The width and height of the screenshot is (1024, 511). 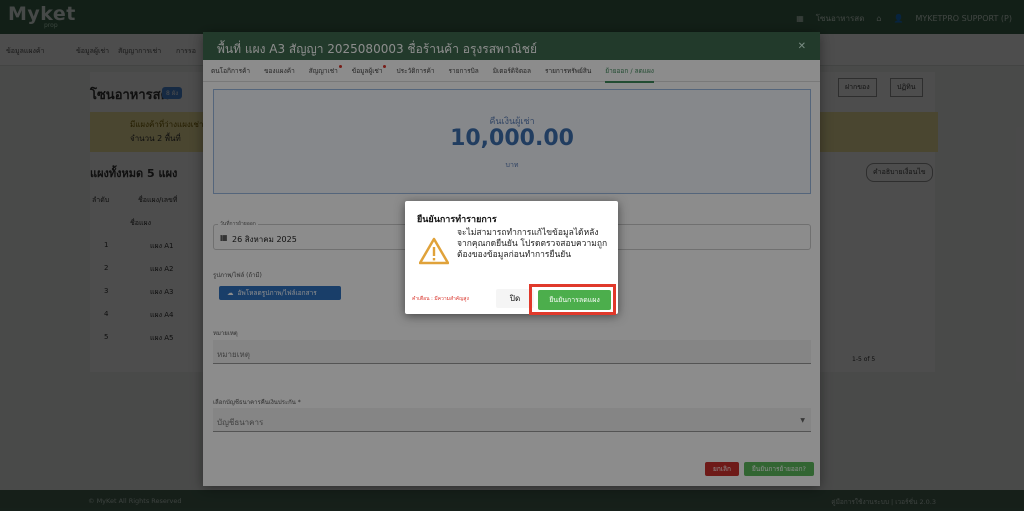 What do you see at coordinates (572, 299) in the screenshot?
I see `highlight-box` at bounding box center [572, 299].